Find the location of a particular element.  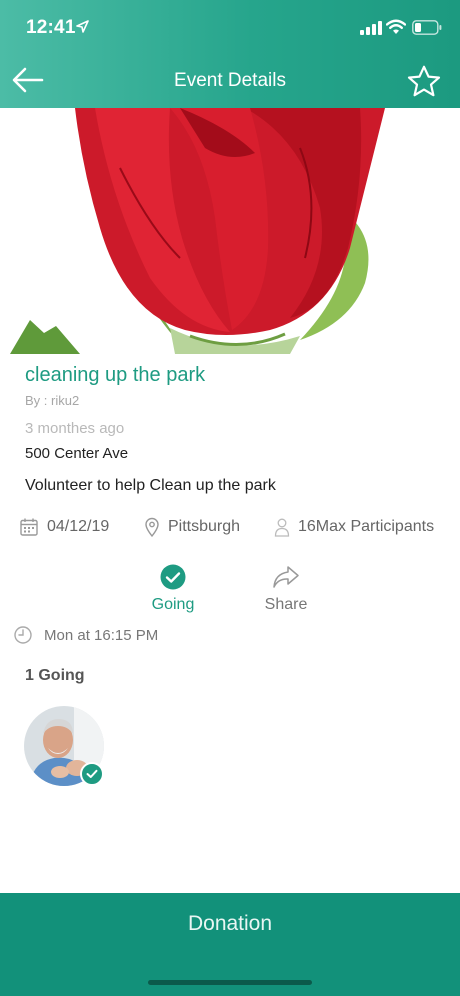

status-time: 12:41 is located at coordinates (51, 27).